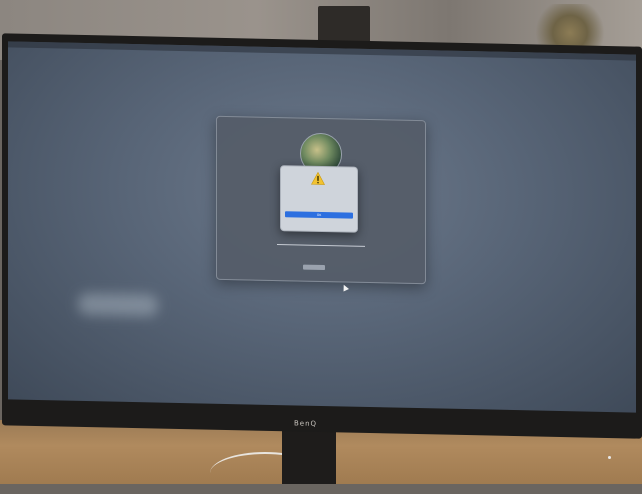  Describe the element at coordinates (318, 178) in the screenshot. I see `warning-icon` at that location.